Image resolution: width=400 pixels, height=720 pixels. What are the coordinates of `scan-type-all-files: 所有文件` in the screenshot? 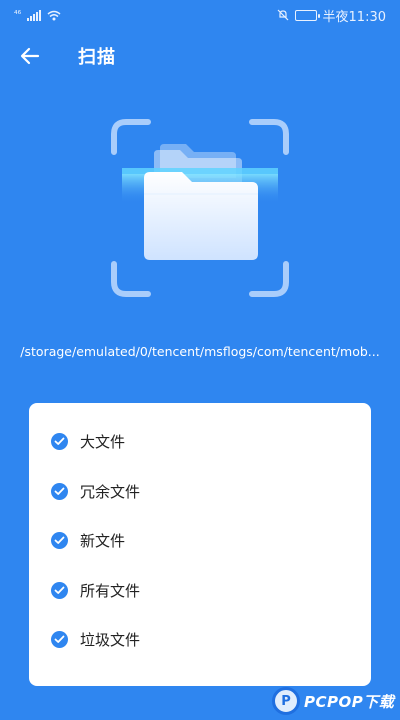 It's located at (211, 591).